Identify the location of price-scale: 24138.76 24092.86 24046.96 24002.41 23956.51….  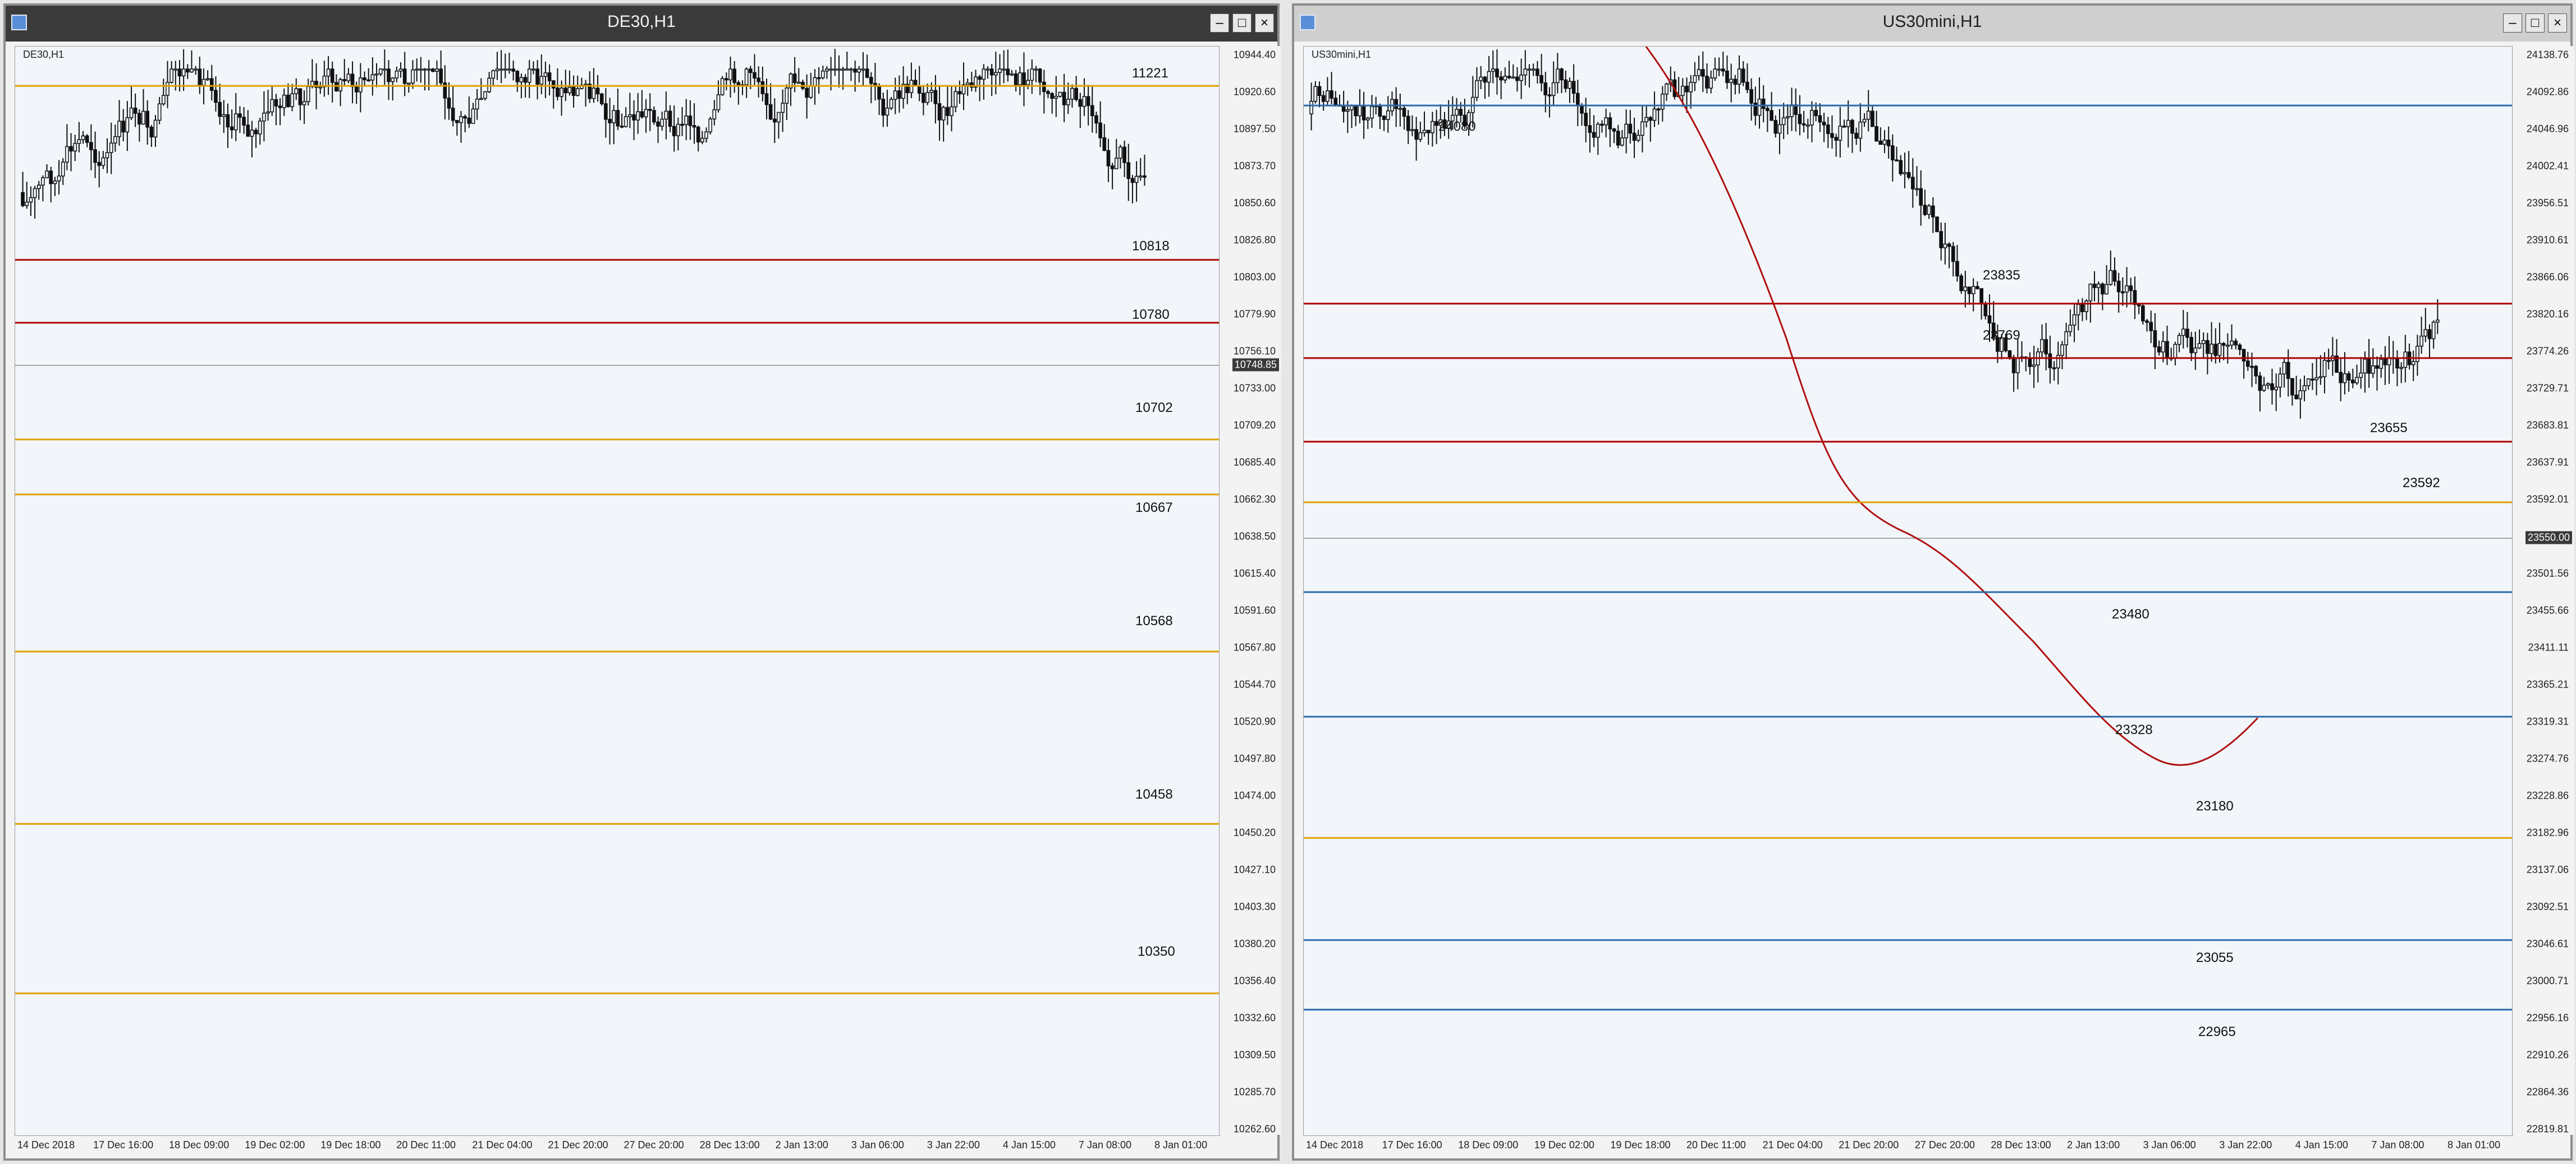
(2543, 591).